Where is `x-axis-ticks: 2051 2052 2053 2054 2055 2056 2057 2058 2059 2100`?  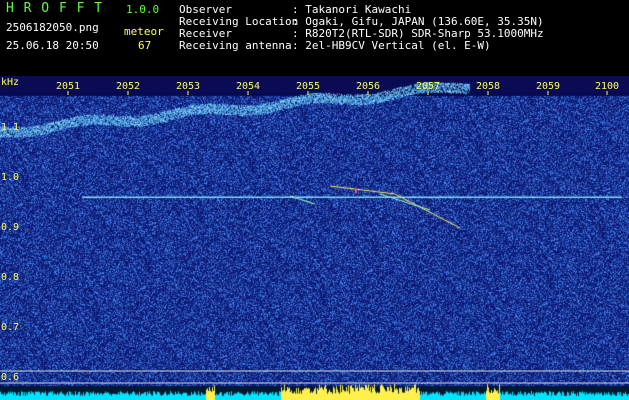
x-axis-ticks: 2051 2052 2053 2054 2055 2056 2057 2058 2059 2100 is located at coordinates (337, 88).